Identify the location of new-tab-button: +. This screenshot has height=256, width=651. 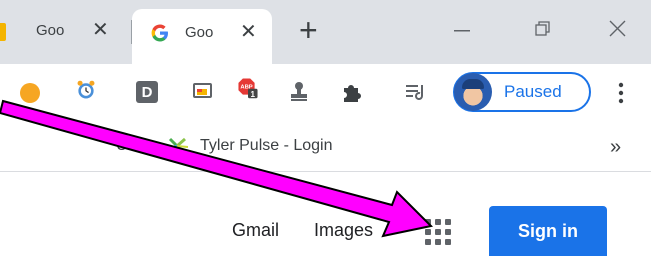
(308, 30).